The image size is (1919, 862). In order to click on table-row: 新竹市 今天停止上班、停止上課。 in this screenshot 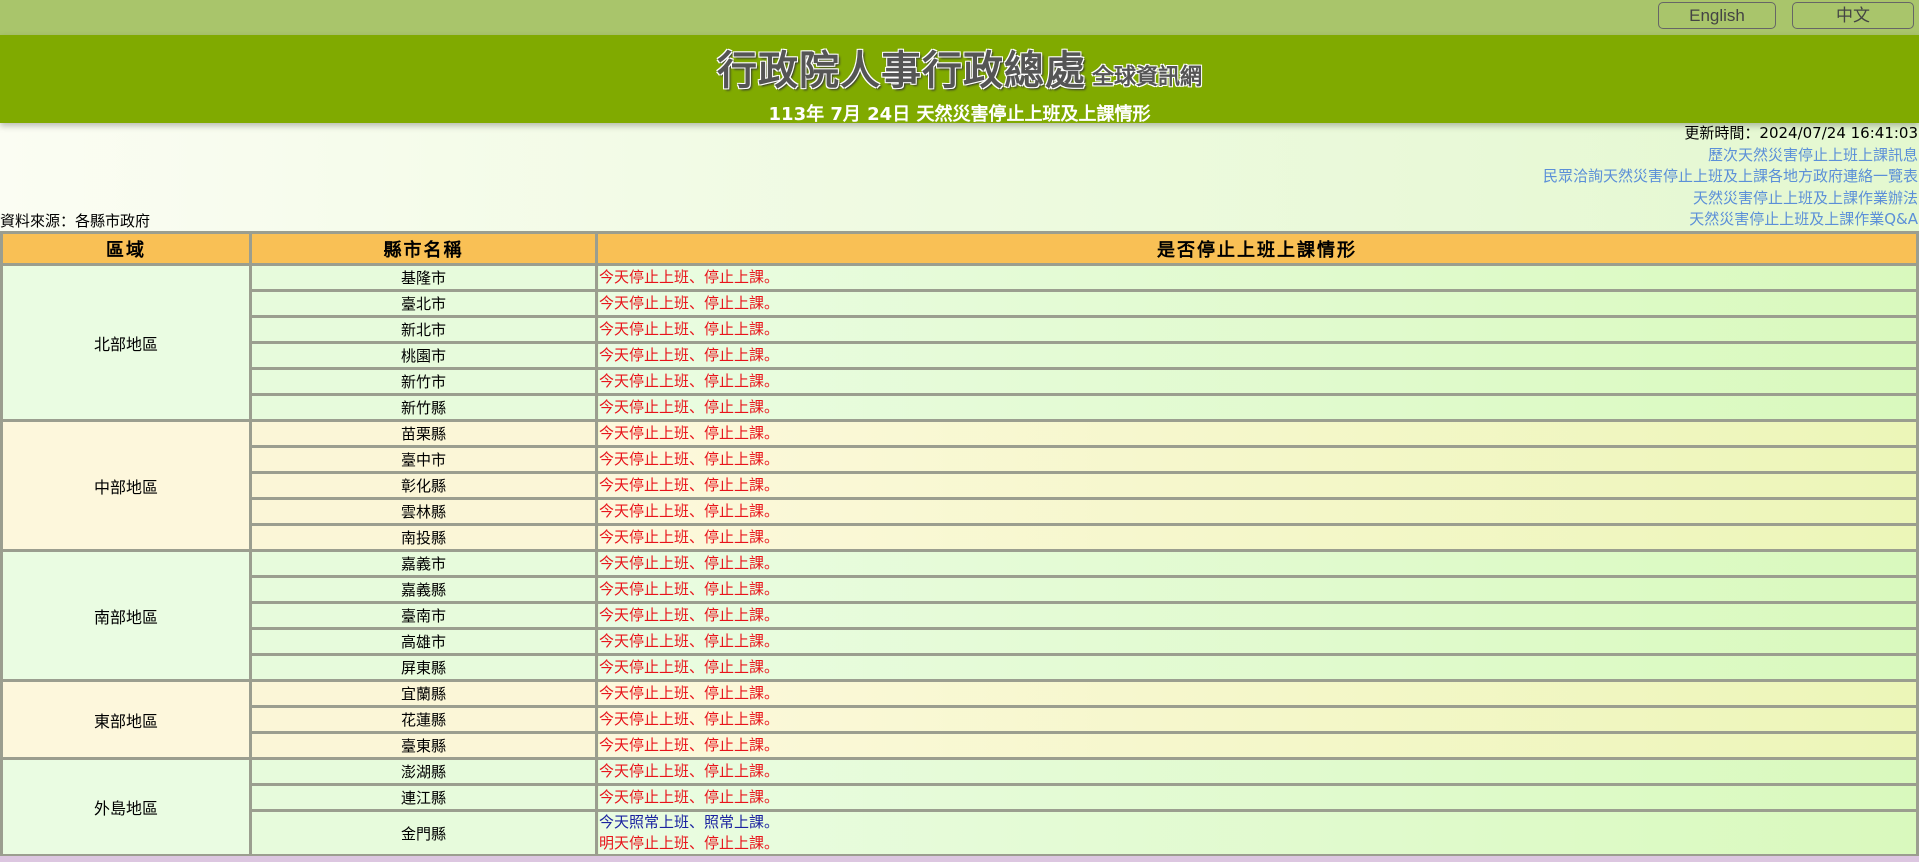, I will do `click(960, 381)`.